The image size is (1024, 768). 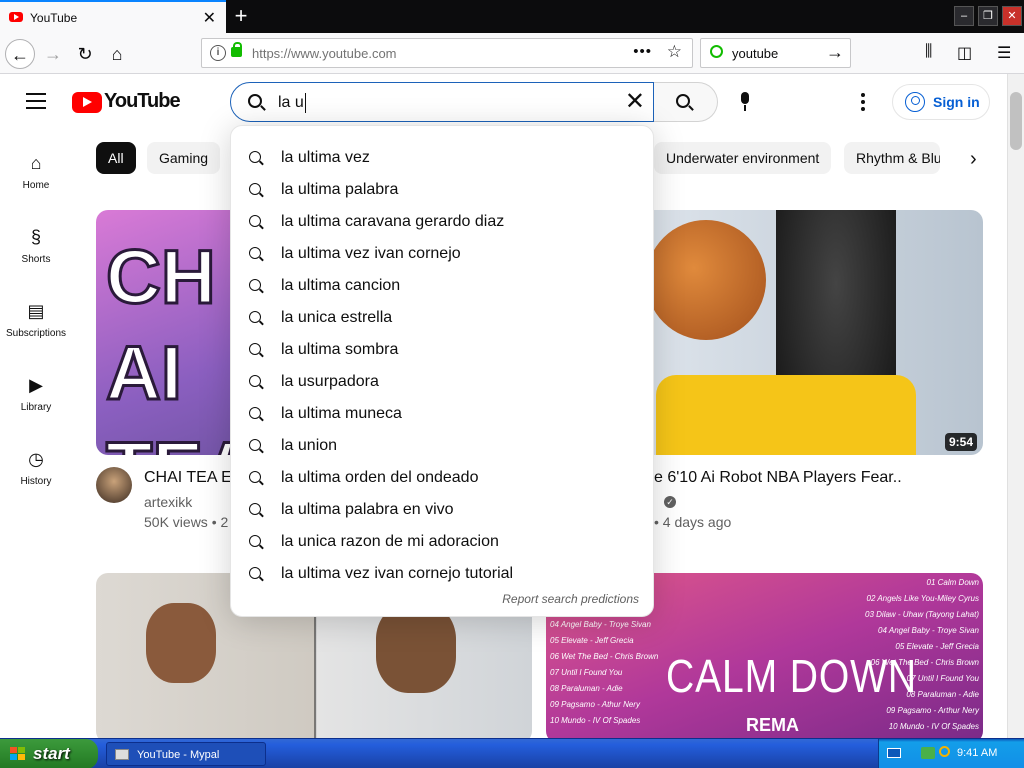 I want to click on close-window-button: ✕, so click(x=1012, y=16).